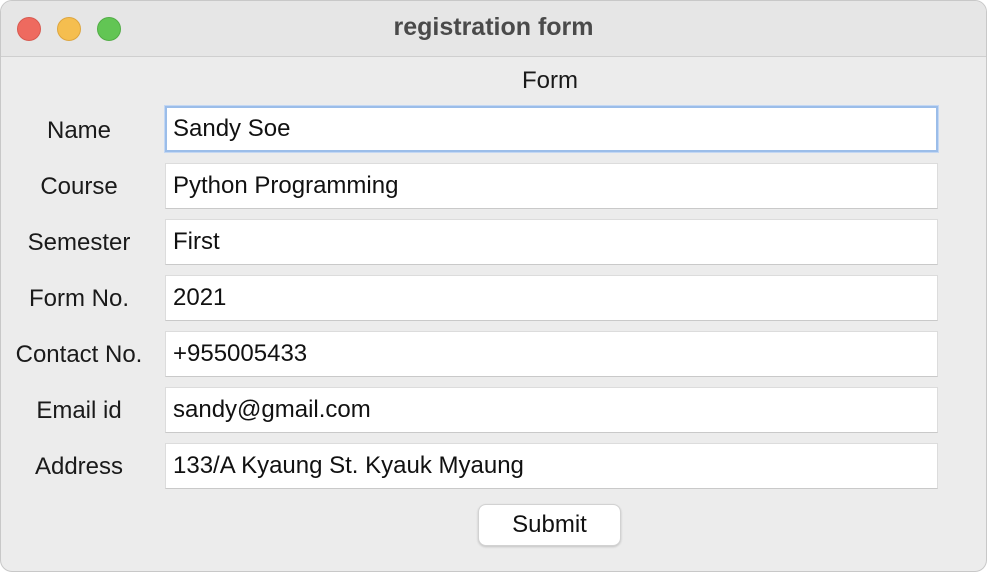  I want to click on address-input, so click(551, 466).